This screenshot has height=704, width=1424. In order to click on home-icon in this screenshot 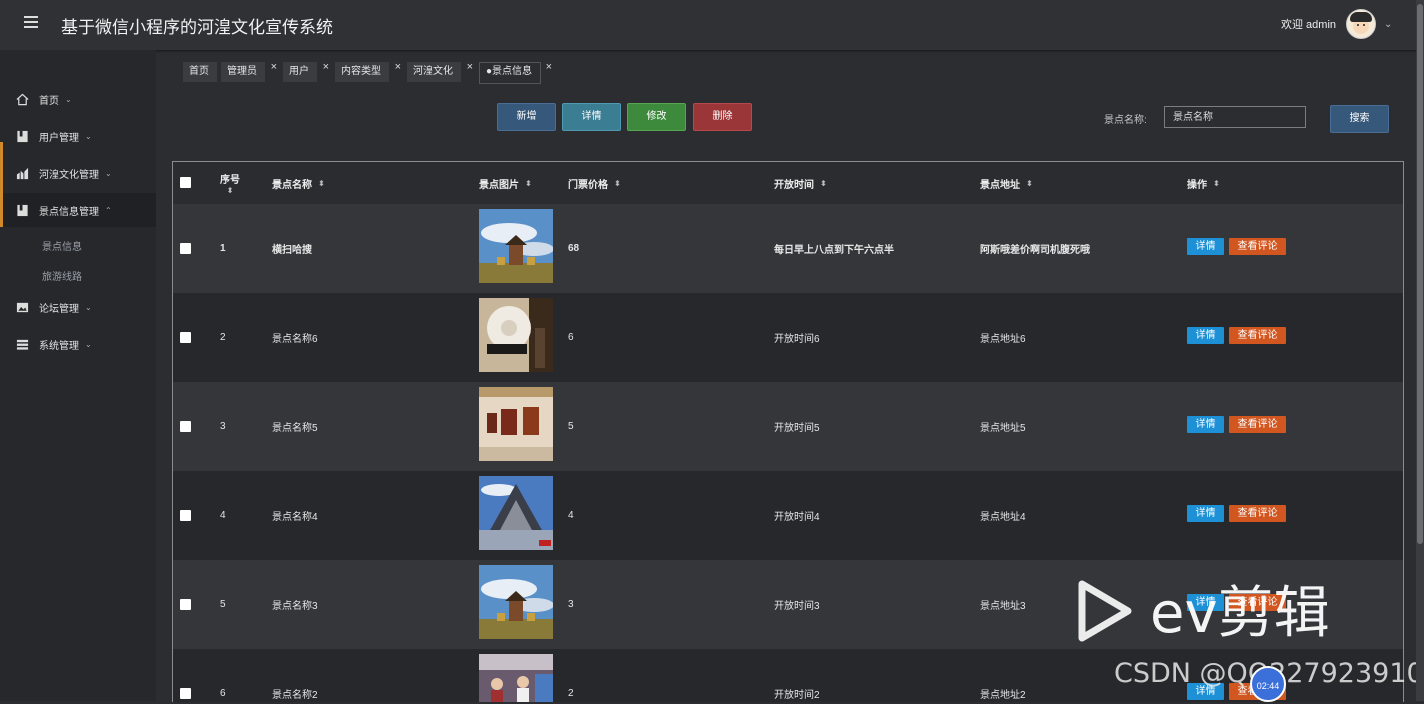, I will do `click(22, 99)`.